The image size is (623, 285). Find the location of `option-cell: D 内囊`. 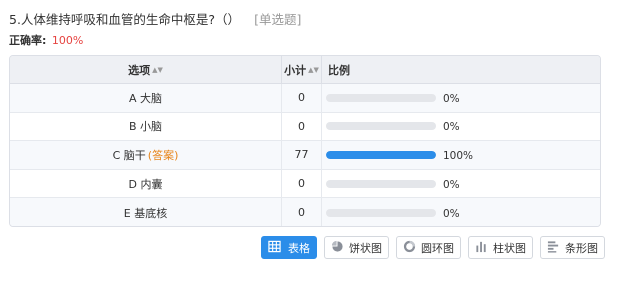

option-cell: D 内囊 is located at coordinates (146, 183).